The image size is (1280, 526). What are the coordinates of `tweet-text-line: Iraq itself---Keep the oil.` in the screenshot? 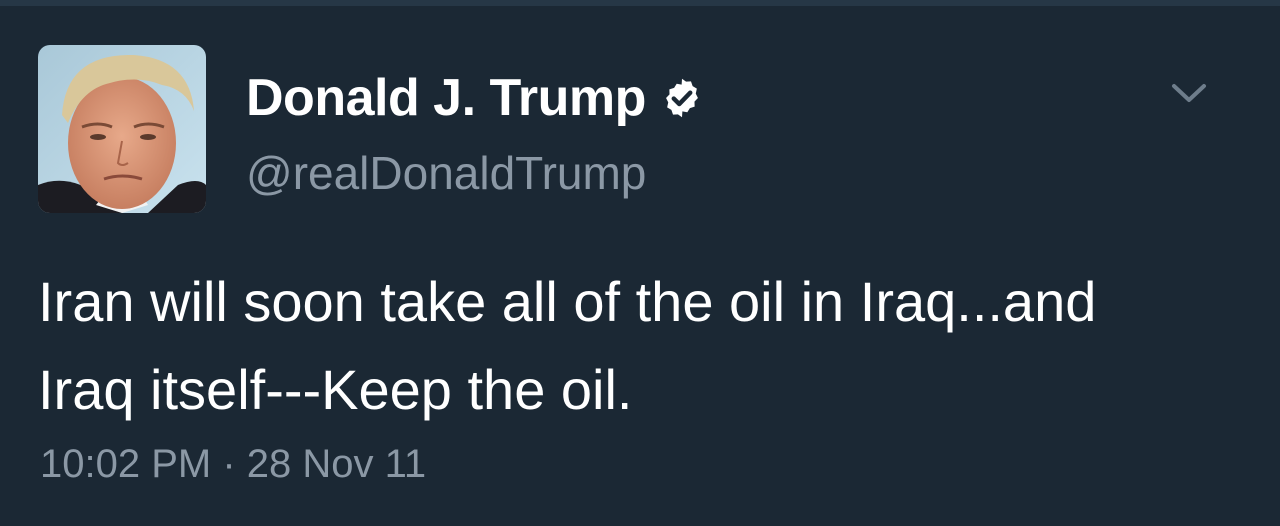 It's located at (335, 389).